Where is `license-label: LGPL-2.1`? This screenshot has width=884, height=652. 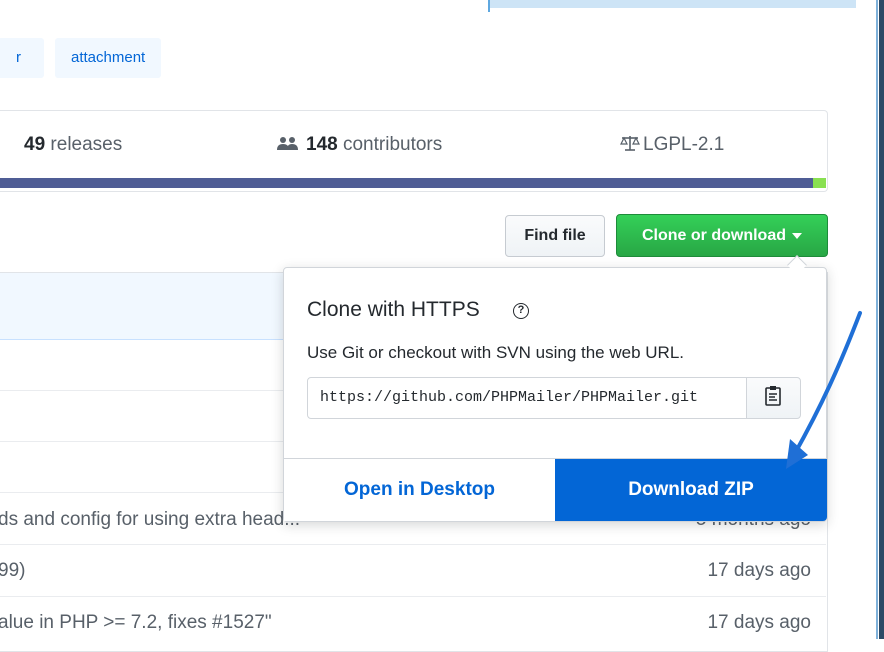
license-label: LGPL-2.1 is located at coordinates (684, 144).